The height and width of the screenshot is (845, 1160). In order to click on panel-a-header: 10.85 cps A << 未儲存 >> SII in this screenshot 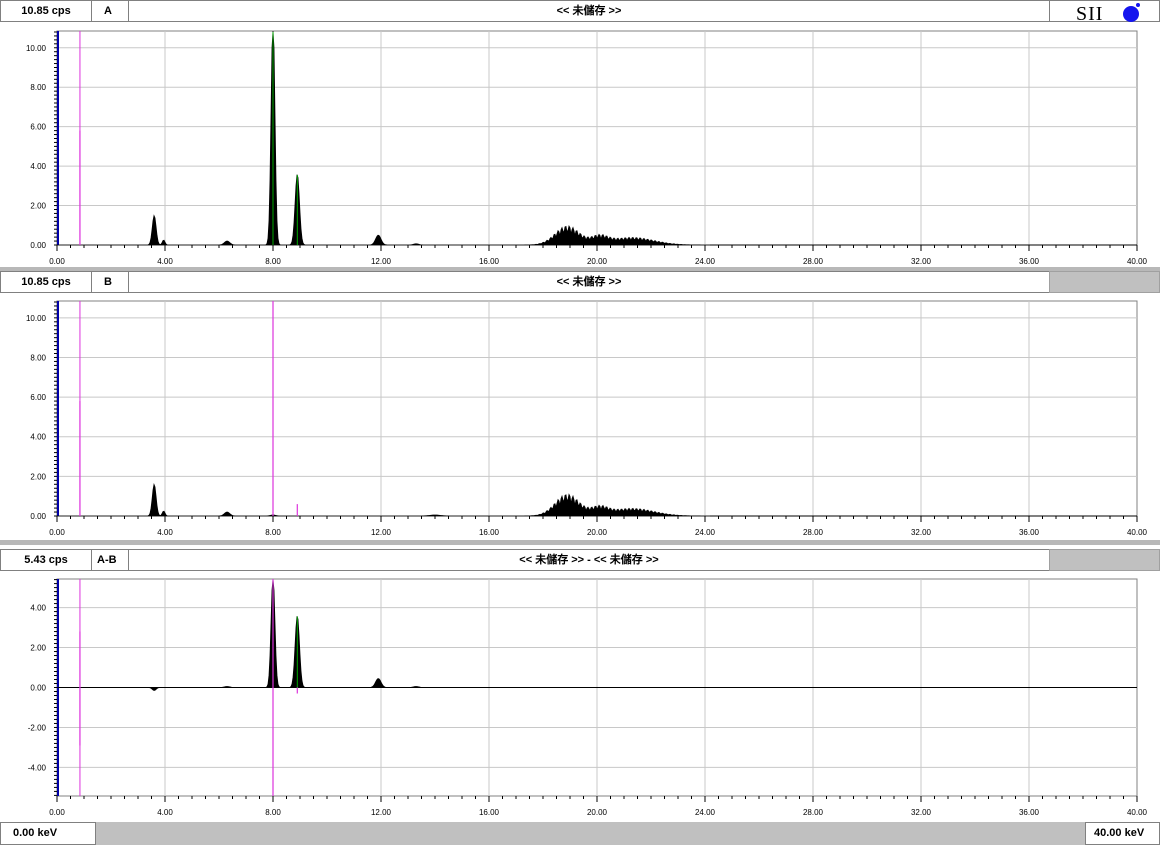, I will do `click(580, 12)`.